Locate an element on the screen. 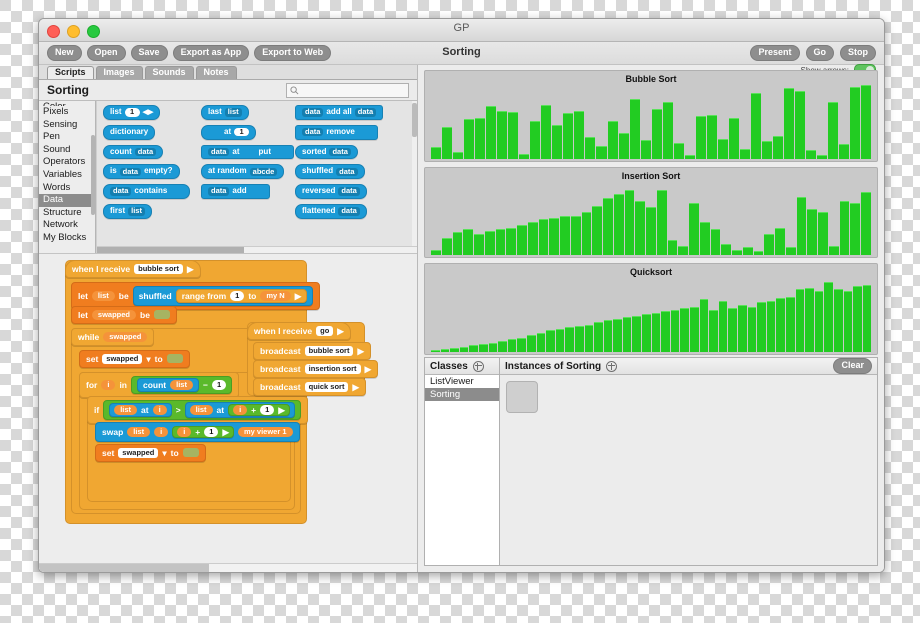 The height and width of the screenshot is (623, 920). category-scrollbar is located at coordinates (93, 175).